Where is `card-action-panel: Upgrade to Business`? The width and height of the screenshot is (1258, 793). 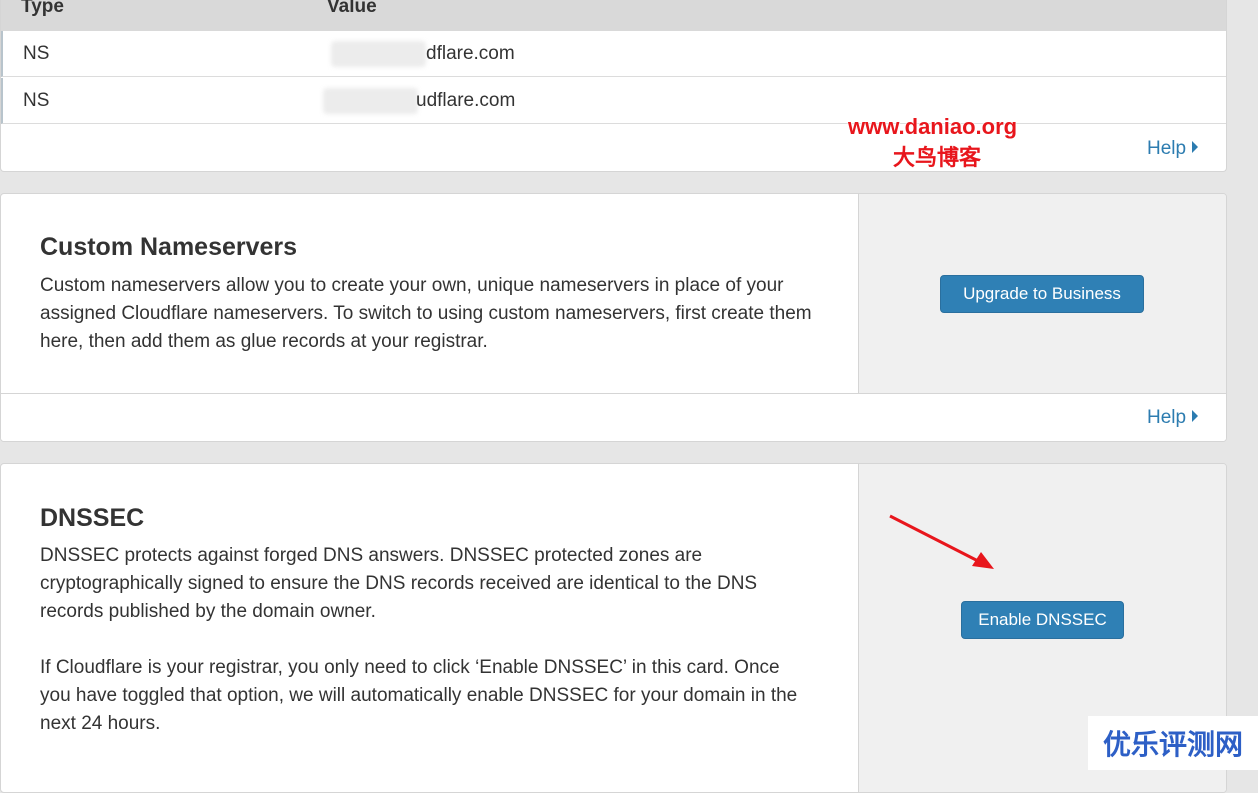
card-action-panel: Upgrade to Business is located at coordinates (1042, 293).